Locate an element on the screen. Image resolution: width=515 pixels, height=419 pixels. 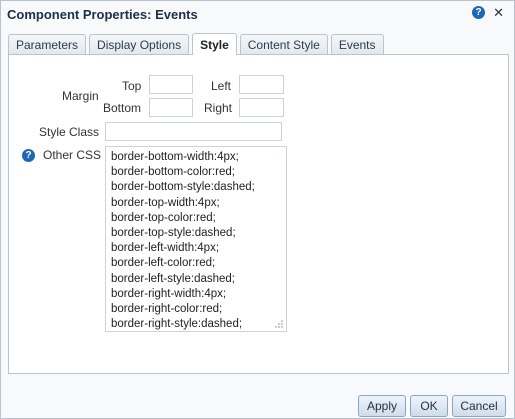
css-line: border-left-style:dashed; is located at coordinates (173, 278).